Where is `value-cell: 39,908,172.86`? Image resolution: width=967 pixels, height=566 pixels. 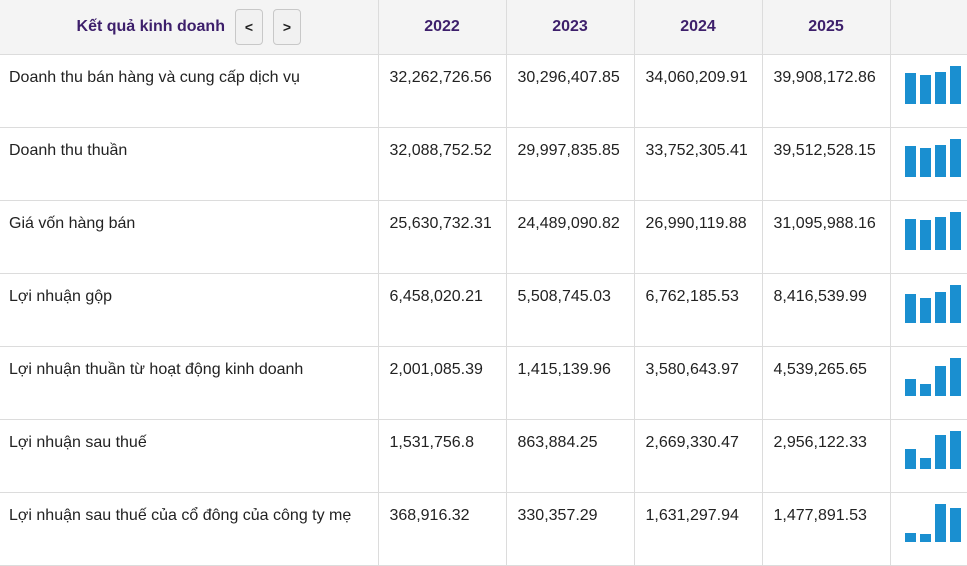 value-cell: 39,908,172.86 is located at coordinates (826, 91).